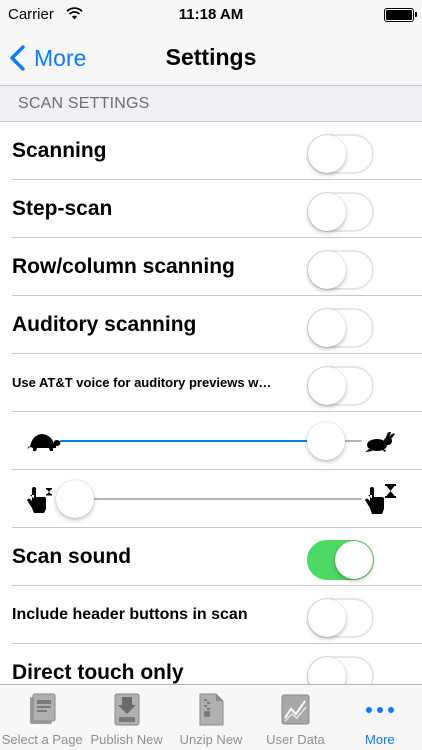 This screenshot has height=750, width=422. I want to click on user-data-icon, so click(295, 709).